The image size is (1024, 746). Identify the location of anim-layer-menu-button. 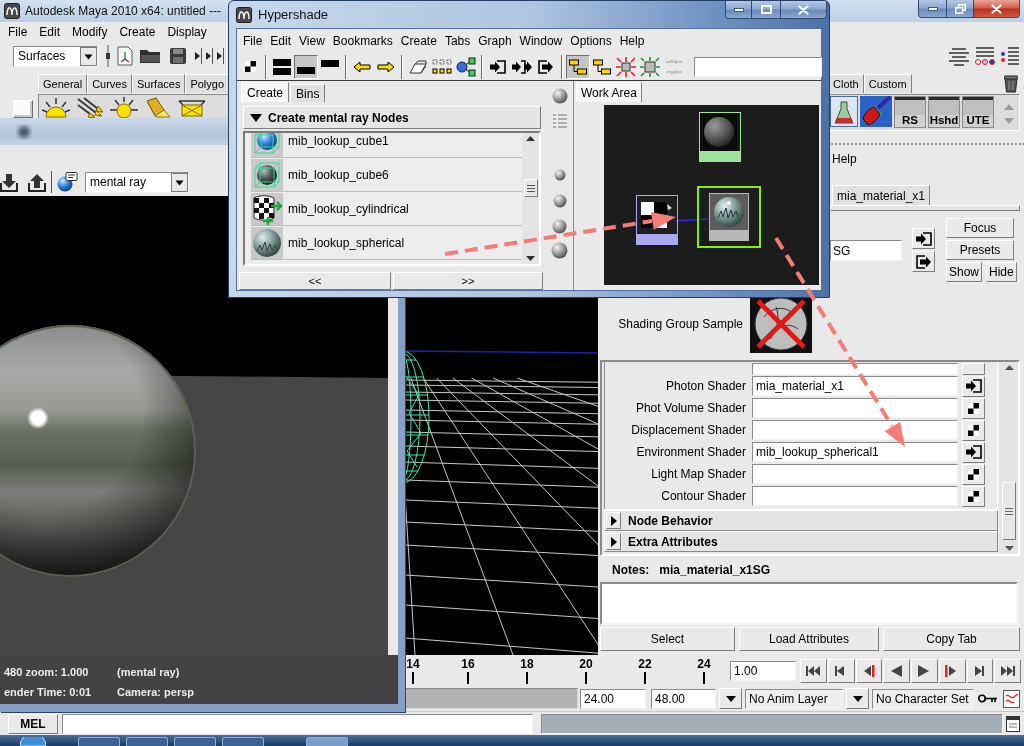
(730, 698).